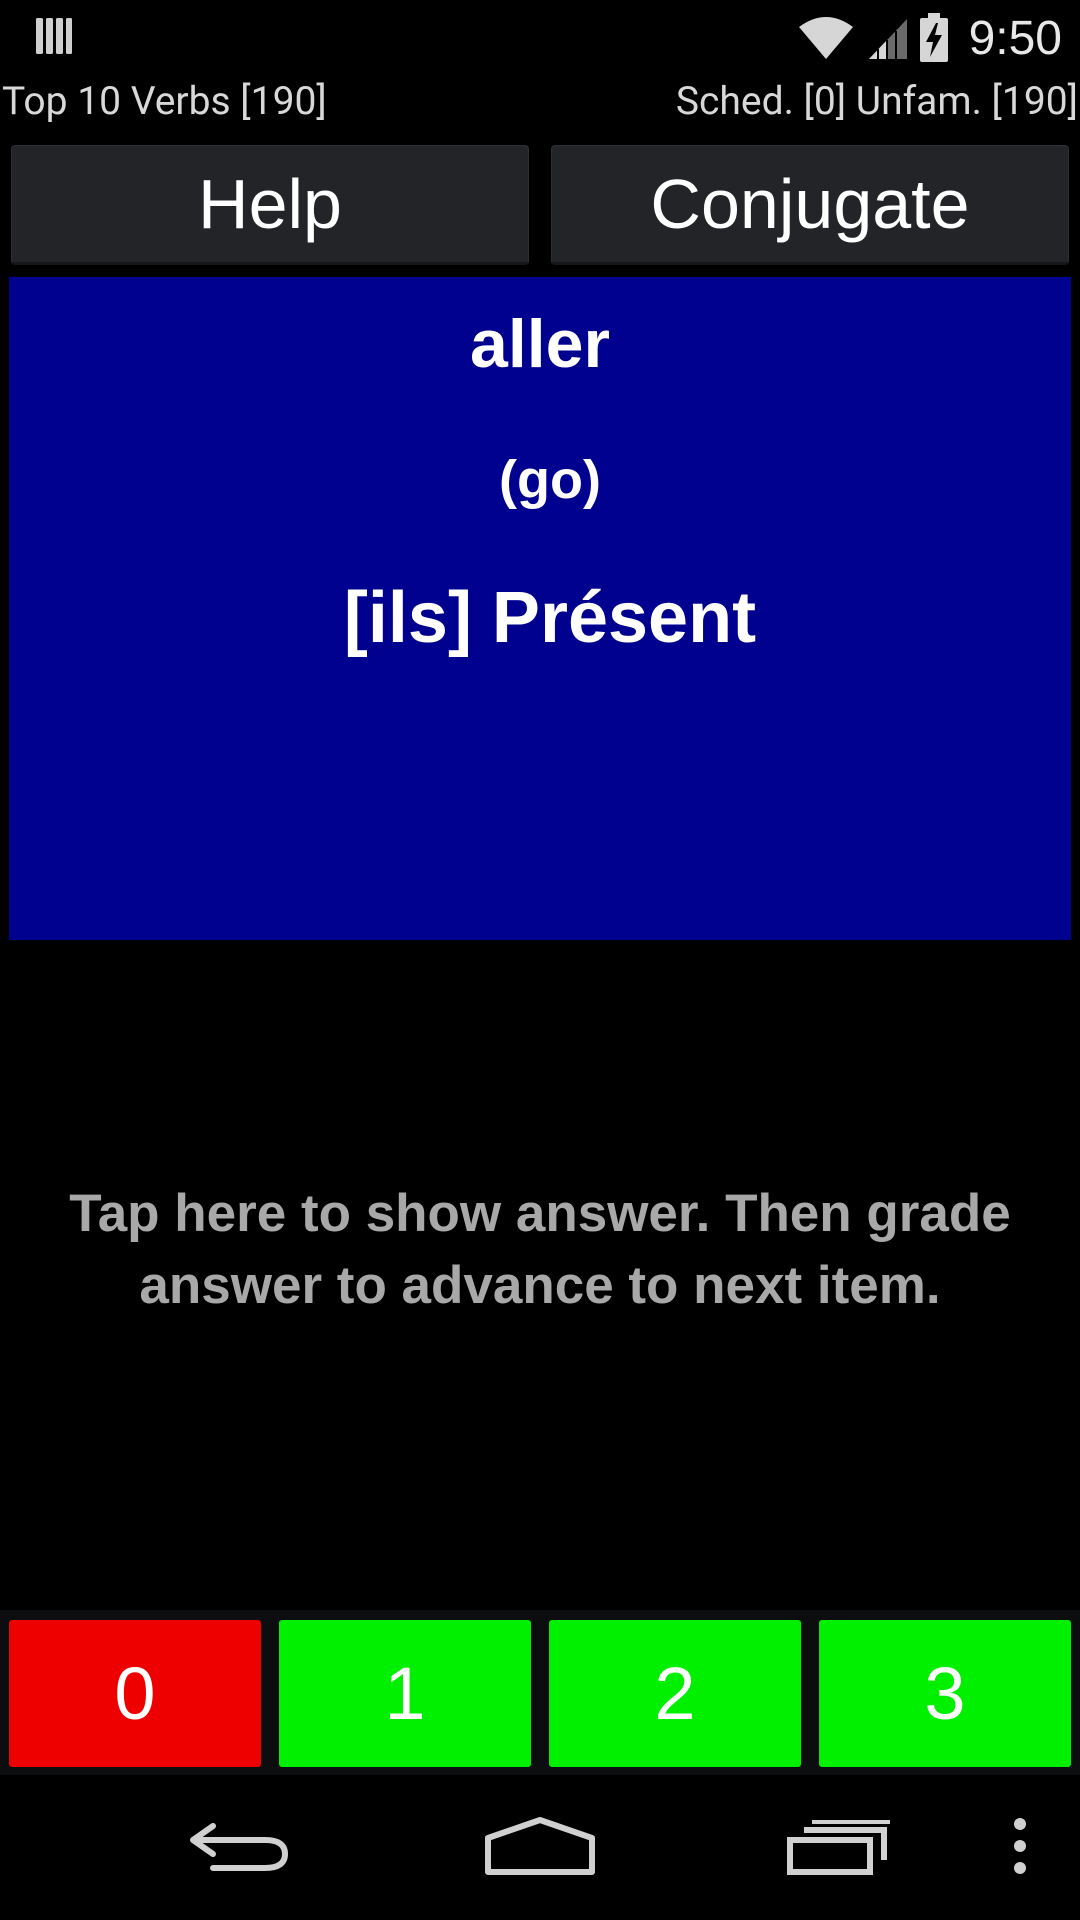  Describe the element at coordinates (540, 344) in the screenshot. I see `card-verb: aller` at that location.